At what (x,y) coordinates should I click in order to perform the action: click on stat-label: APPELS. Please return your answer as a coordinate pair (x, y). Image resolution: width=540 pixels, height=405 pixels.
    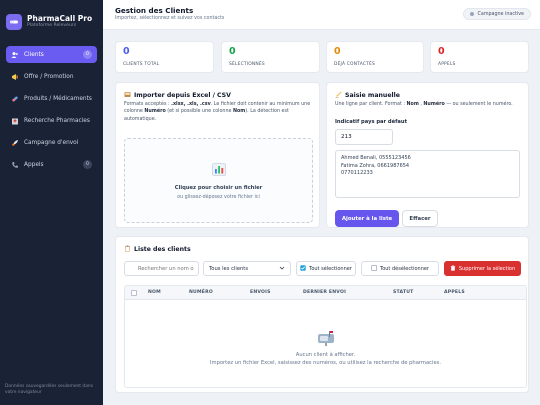
    Looking at the image, I should click on (447, 64).